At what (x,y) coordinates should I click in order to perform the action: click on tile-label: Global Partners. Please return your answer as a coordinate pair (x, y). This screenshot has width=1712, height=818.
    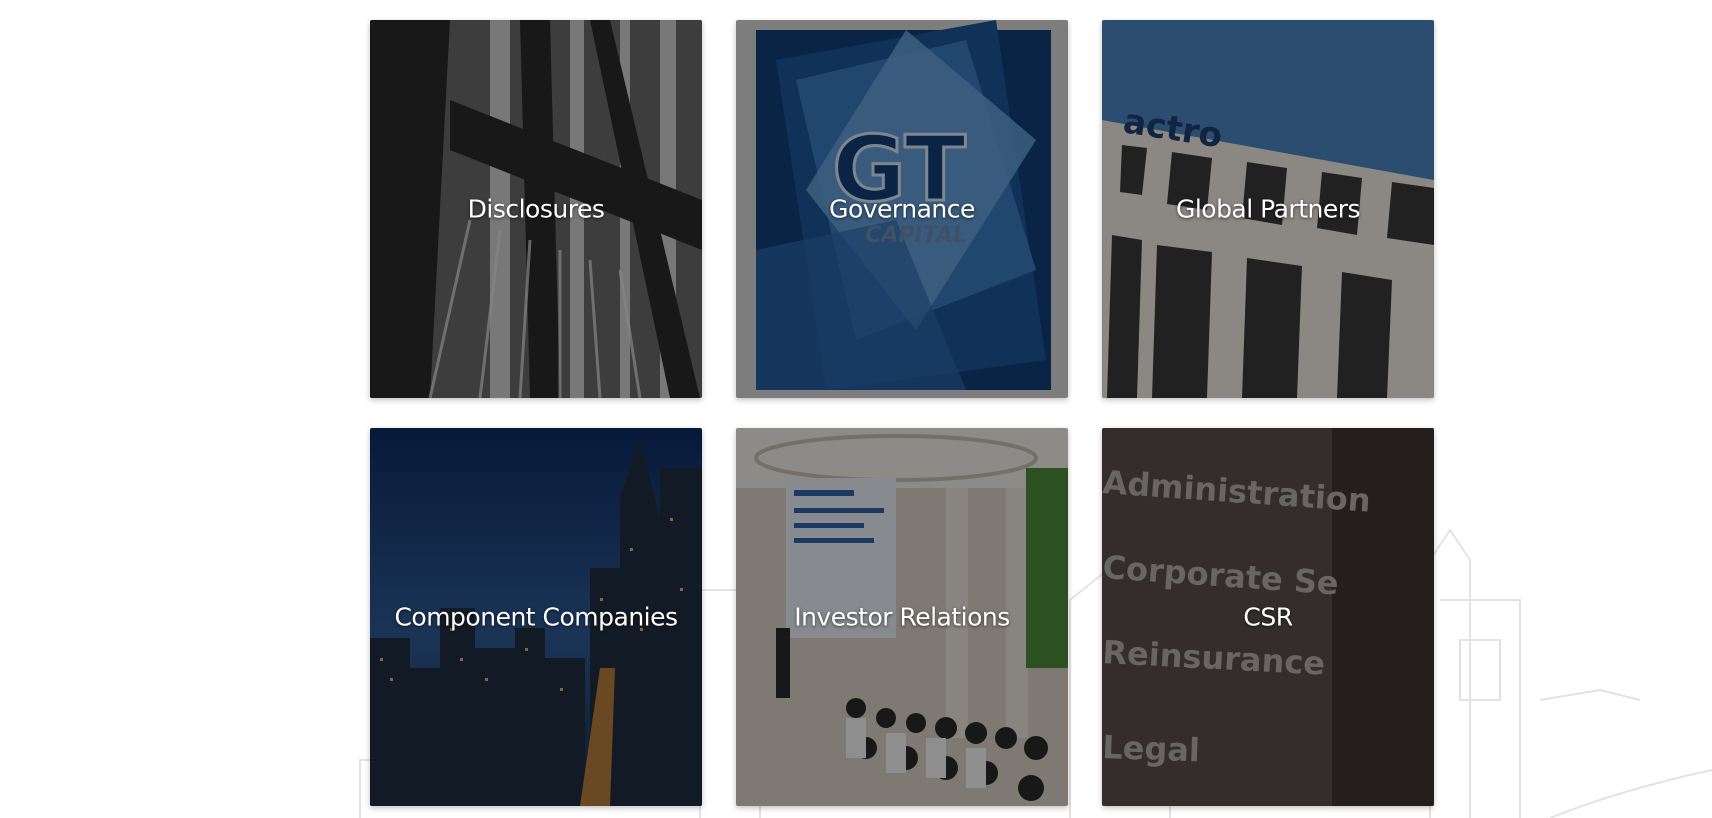
    Looking at the image, I should click on (1268, 209).